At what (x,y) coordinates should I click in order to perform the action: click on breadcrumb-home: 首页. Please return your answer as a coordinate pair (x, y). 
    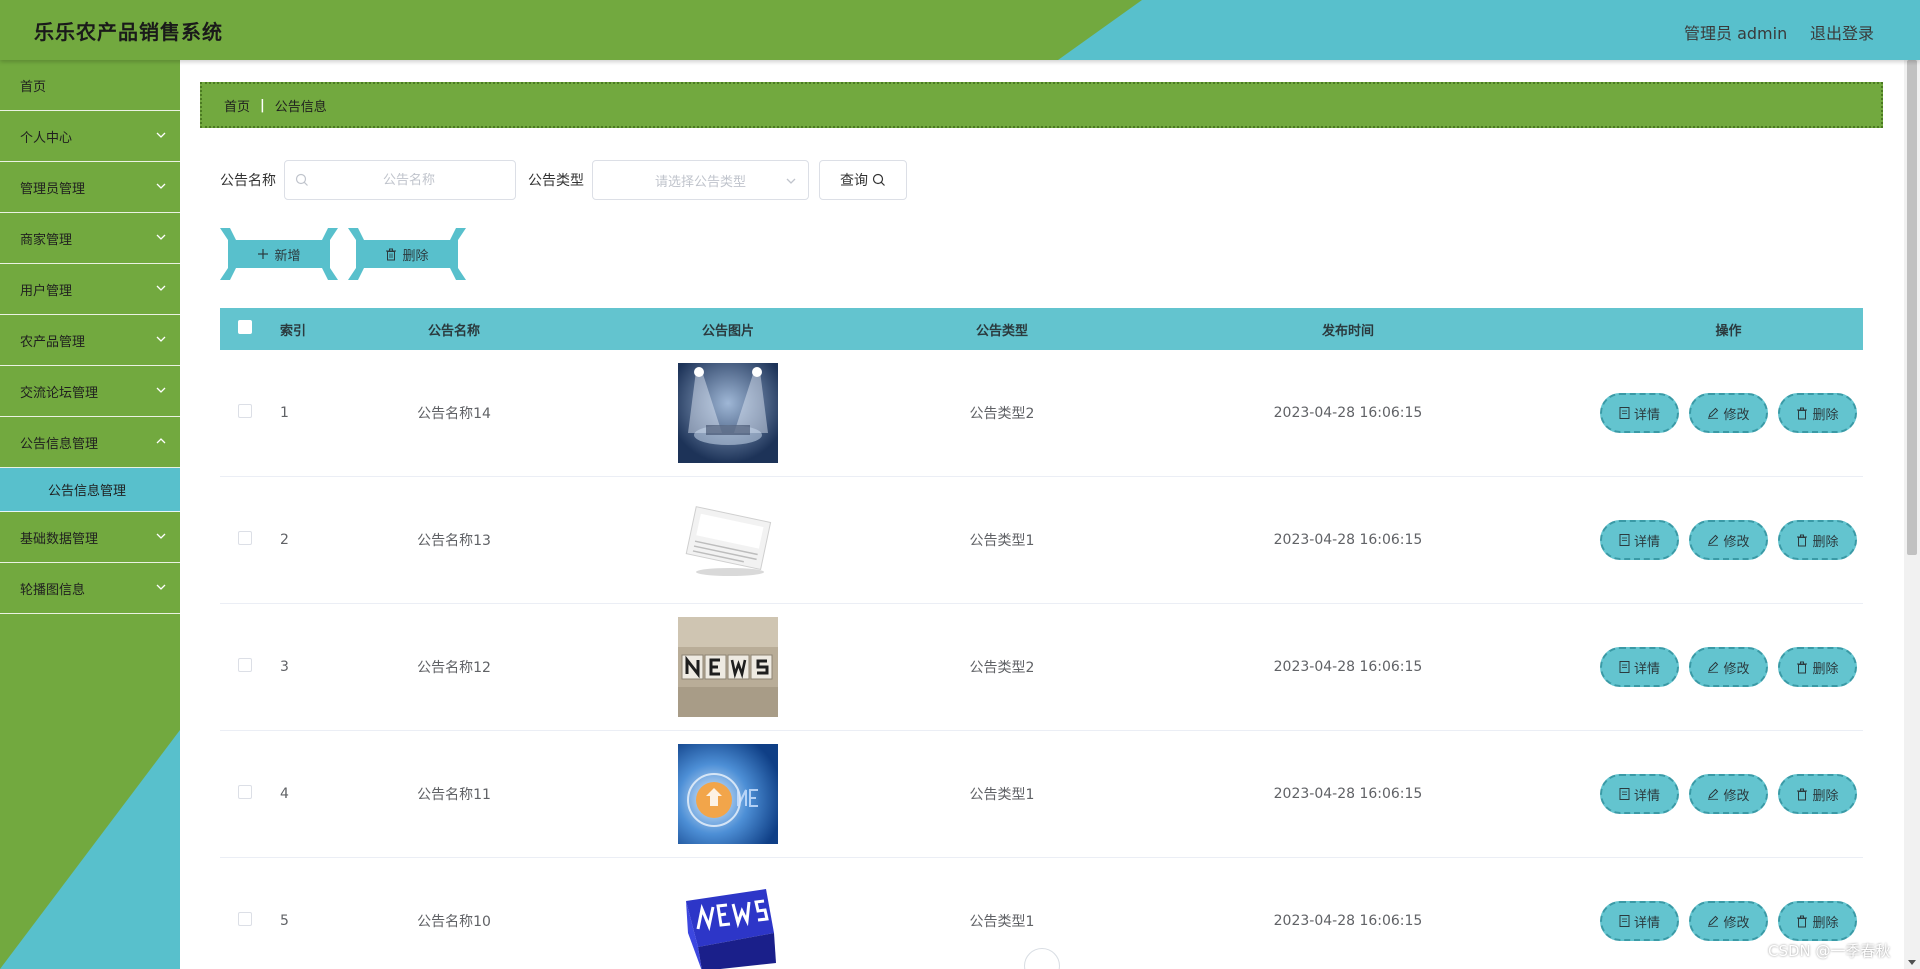
    Looking at the image, I should click on (237, 105).